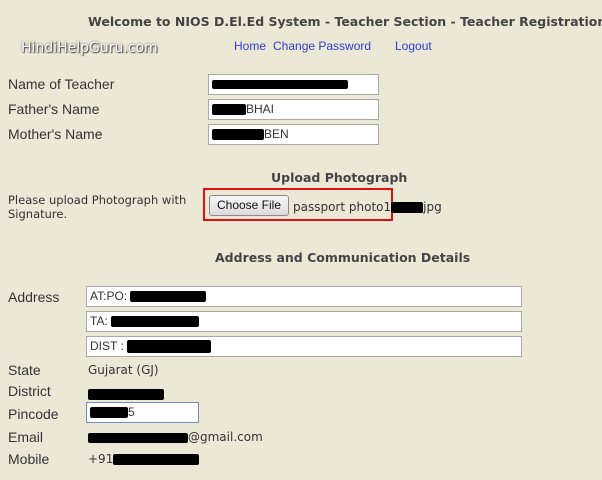  What do you see at coordinates (342, 207) in the screenshot?
I see `file-name-prefix: passport photo1` at bounding box center [342, 207].